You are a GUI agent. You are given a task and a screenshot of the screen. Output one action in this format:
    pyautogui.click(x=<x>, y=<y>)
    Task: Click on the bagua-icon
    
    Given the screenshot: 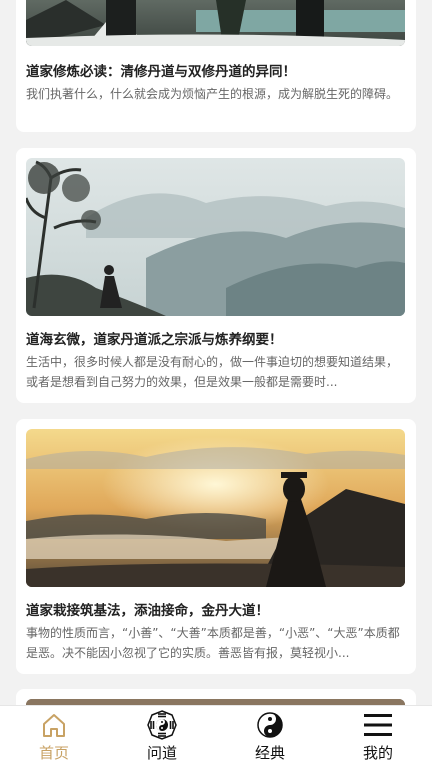 What is the action you would take?
    pyautogui.click(x=162, y=725)
    